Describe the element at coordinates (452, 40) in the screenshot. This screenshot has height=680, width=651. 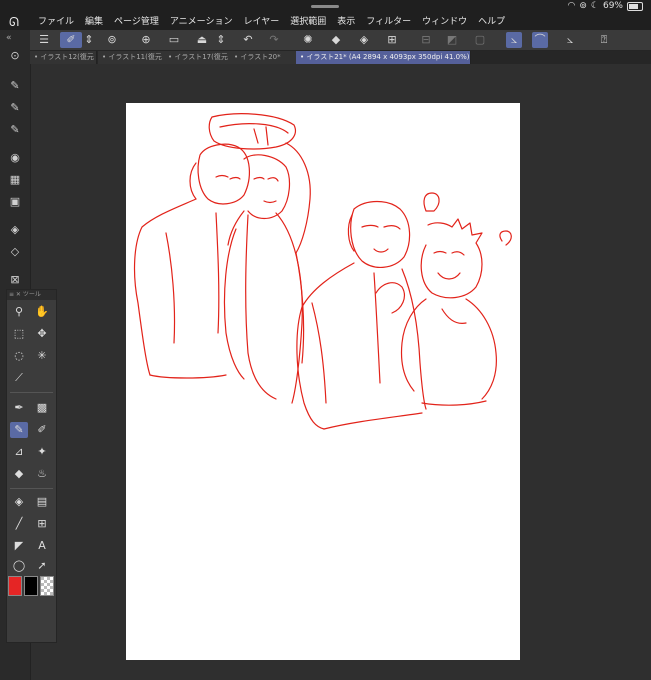
I see `invert-selection-icon: ◩` at that location.